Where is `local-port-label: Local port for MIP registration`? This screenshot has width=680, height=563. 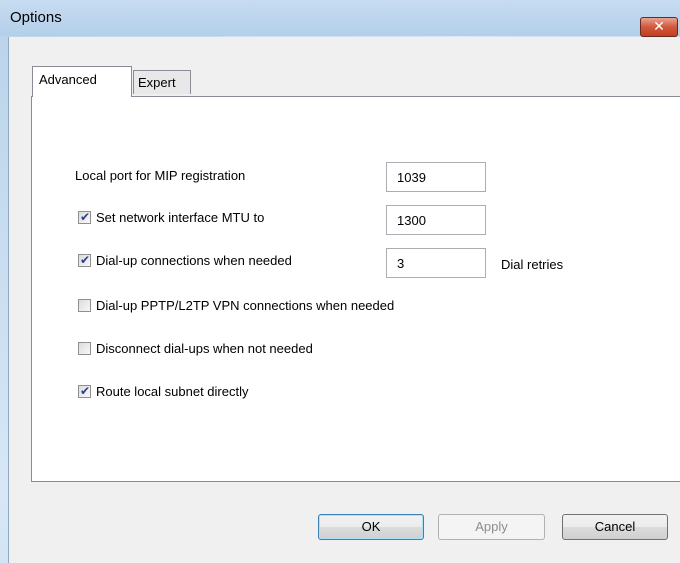 local-port-label: Local port for MIP registration is located at coordinates (160, 175).